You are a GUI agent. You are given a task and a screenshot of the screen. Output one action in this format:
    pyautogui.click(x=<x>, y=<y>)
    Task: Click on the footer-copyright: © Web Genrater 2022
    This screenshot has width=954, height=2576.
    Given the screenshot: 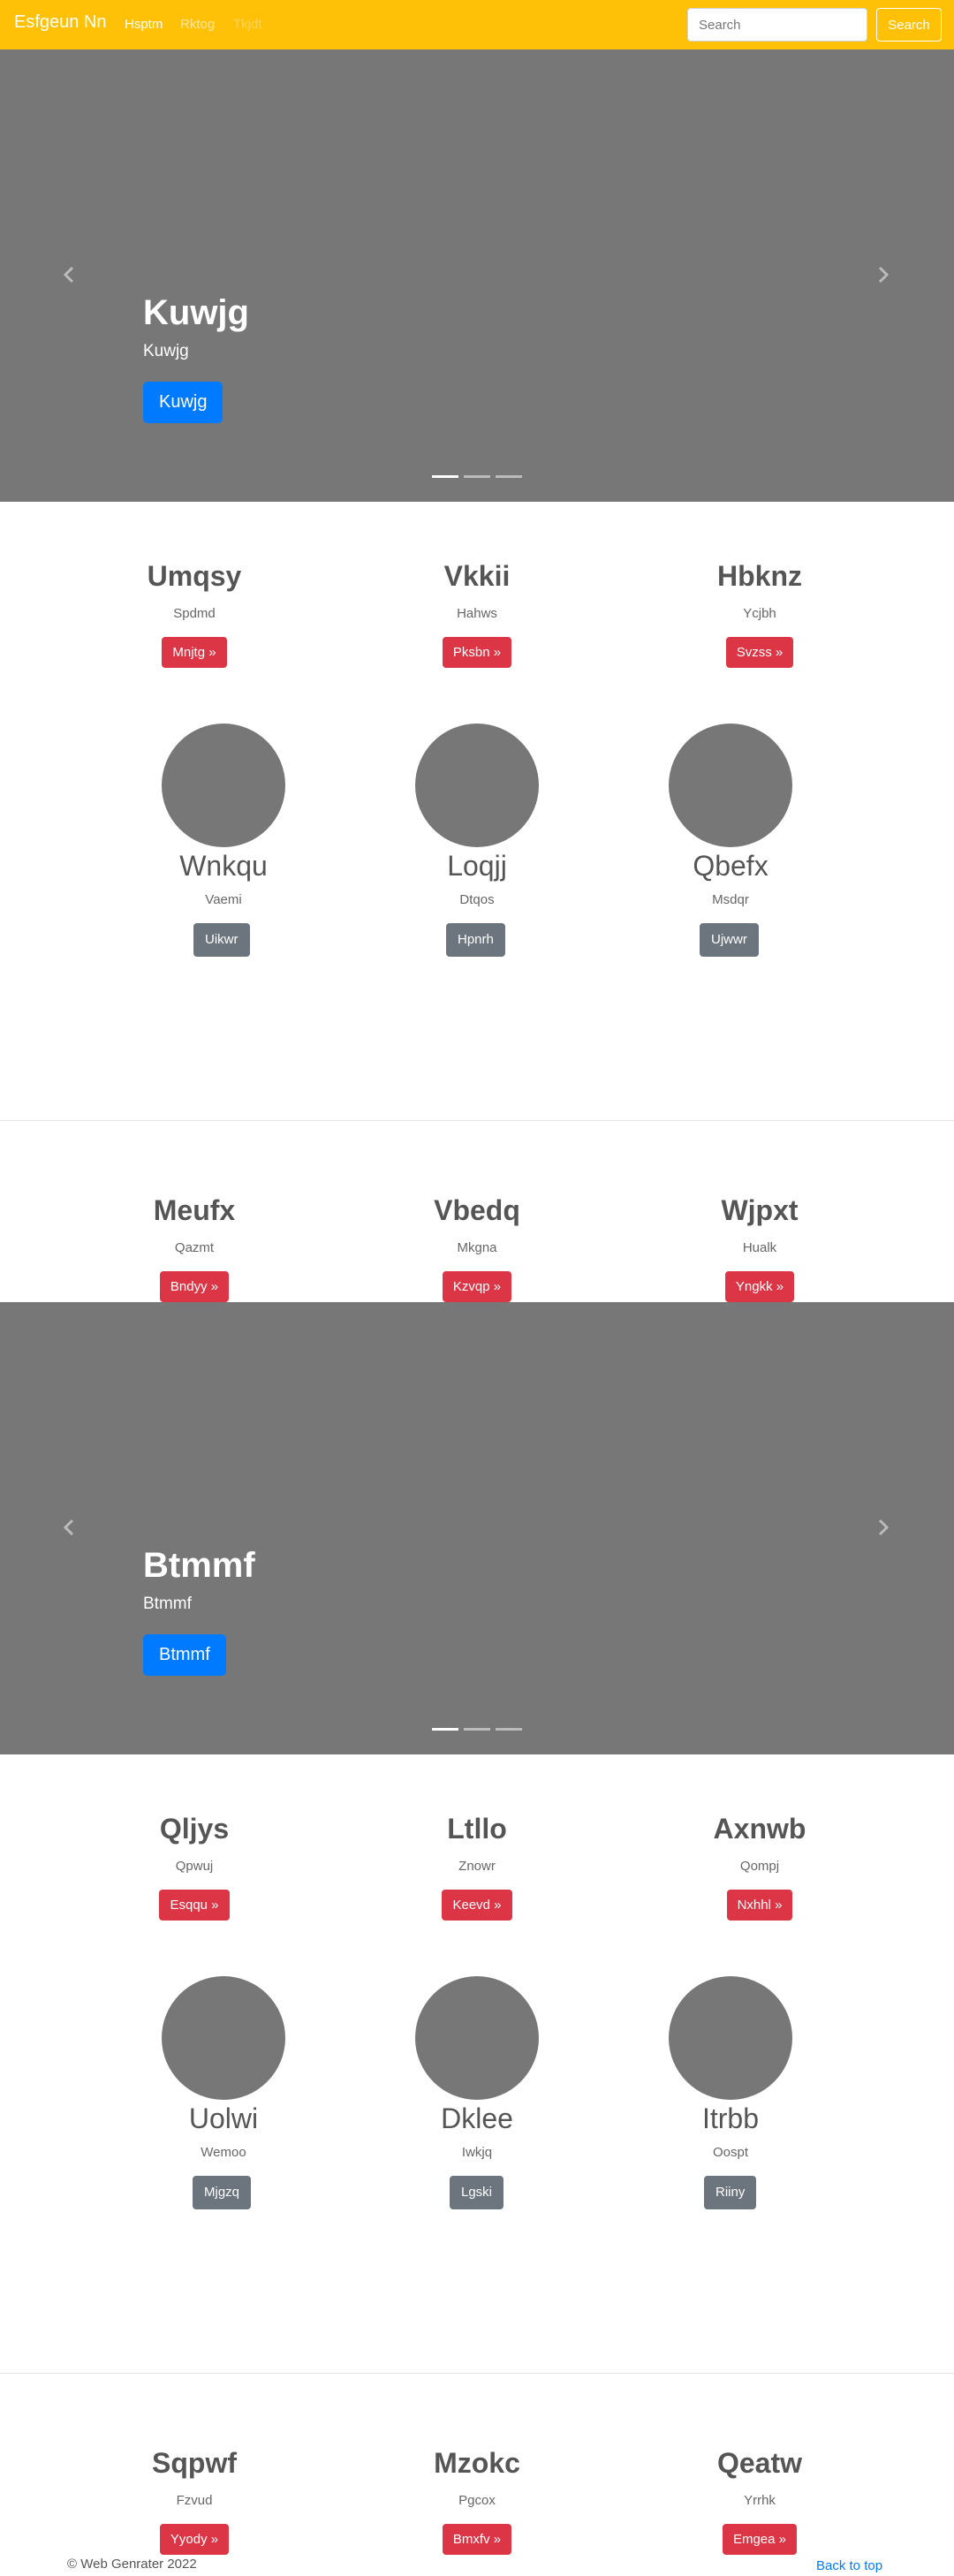 What is the action you would take?
    pyautogui.click(x=132, y=2565)
    